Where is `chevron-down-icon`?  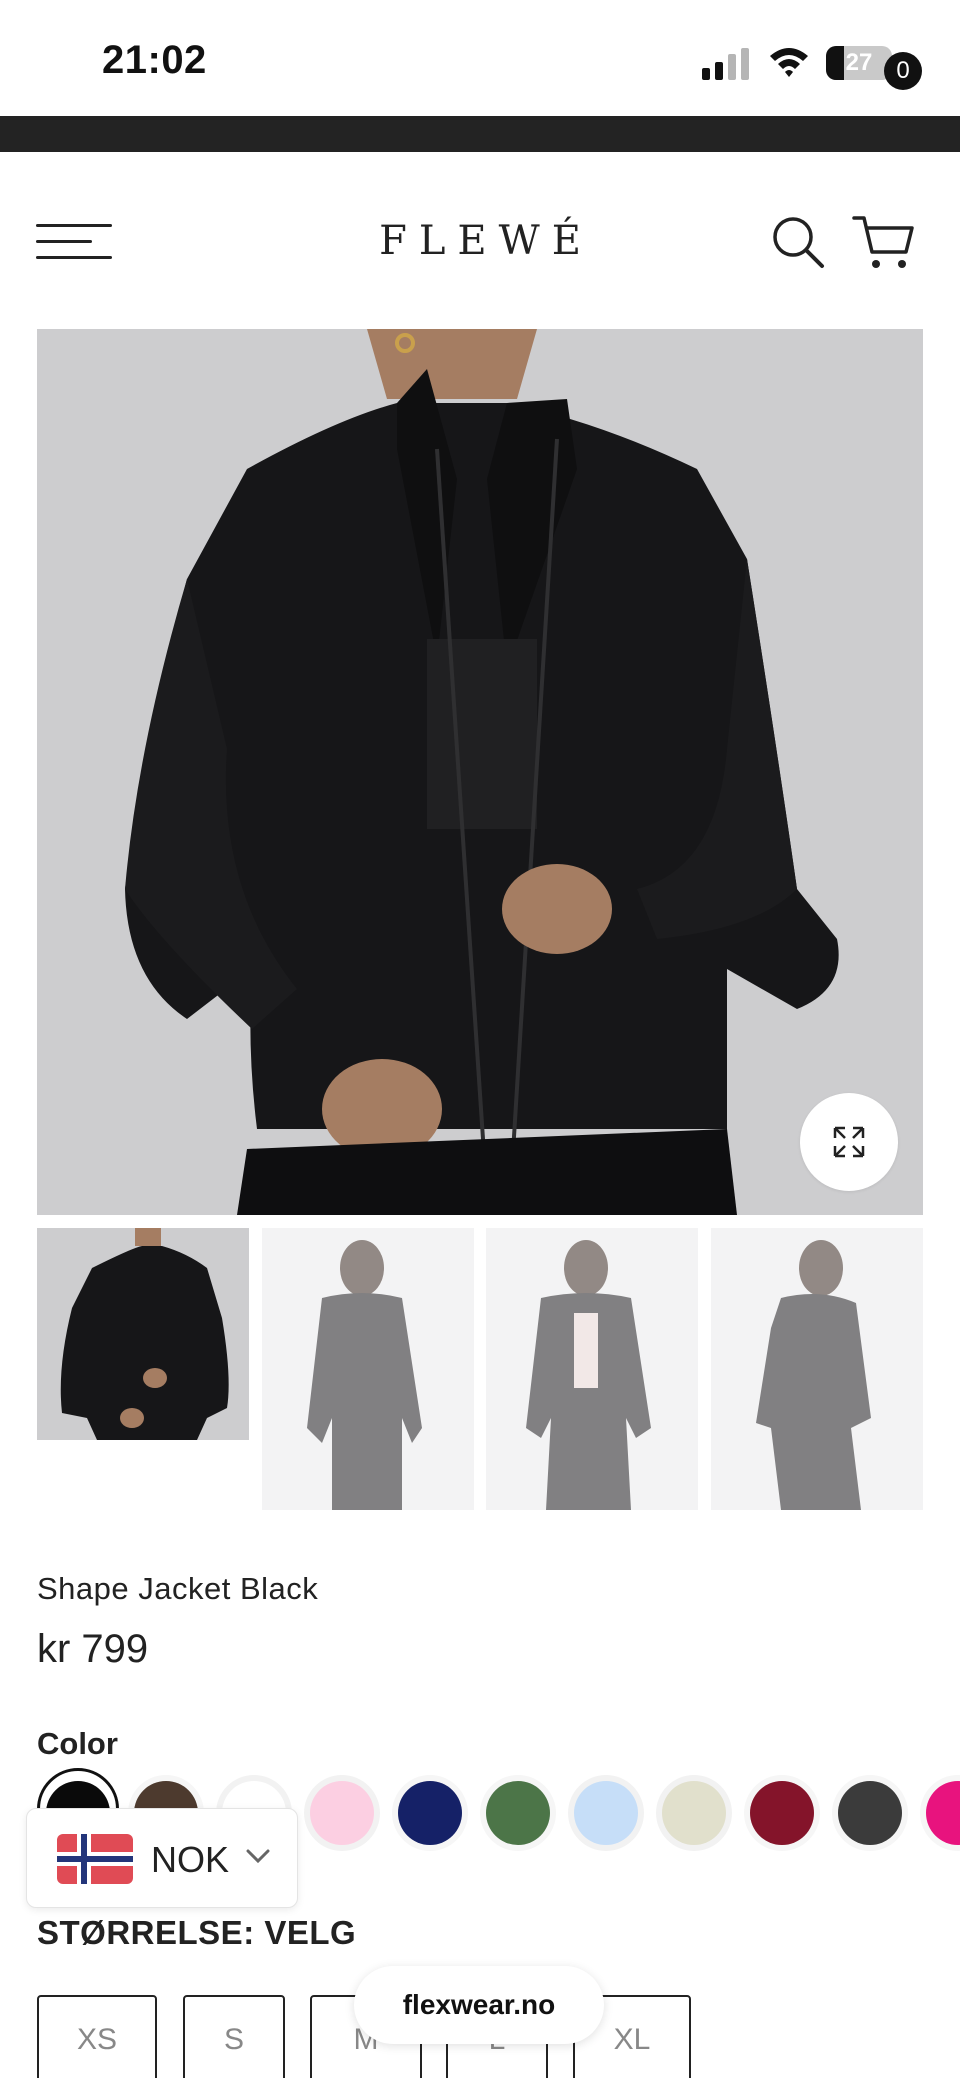
chevron-down-icon is located at coordinates (258, 1856).